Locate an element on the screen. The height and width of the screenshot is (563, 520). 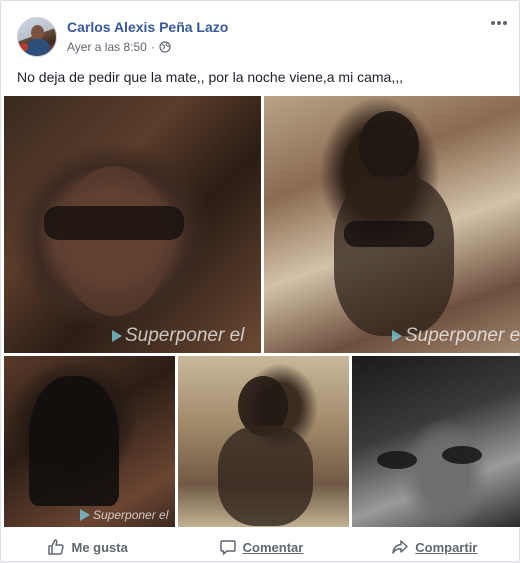
avatar-detail is located at coordinates (24, 47).